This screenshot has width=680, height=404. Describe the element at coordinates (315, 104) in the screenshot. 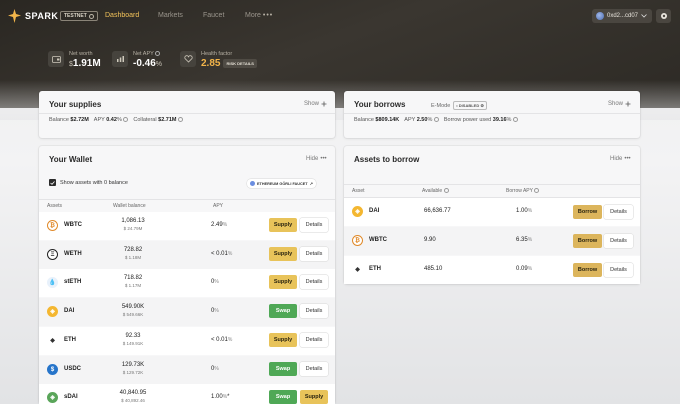

I see `supplies-show-button: Show` at that location.